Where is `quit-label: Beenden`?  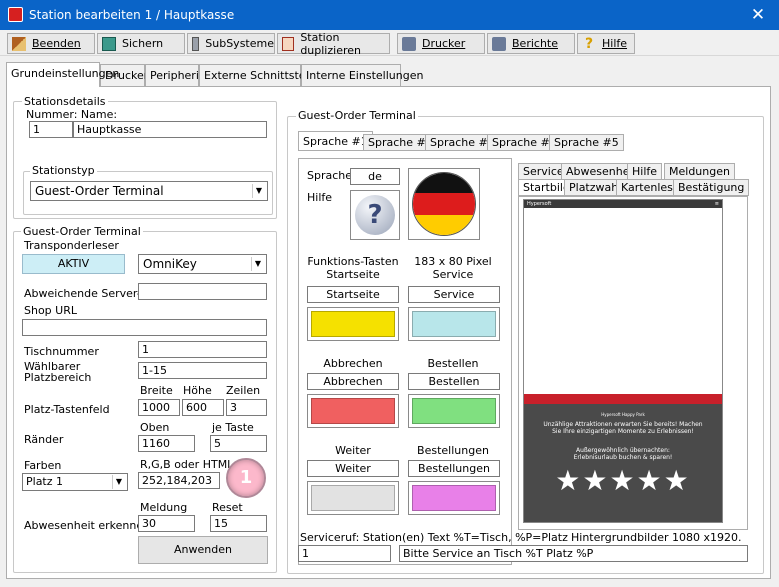 quit-label: Beenden is located at coordinates (56, 43).